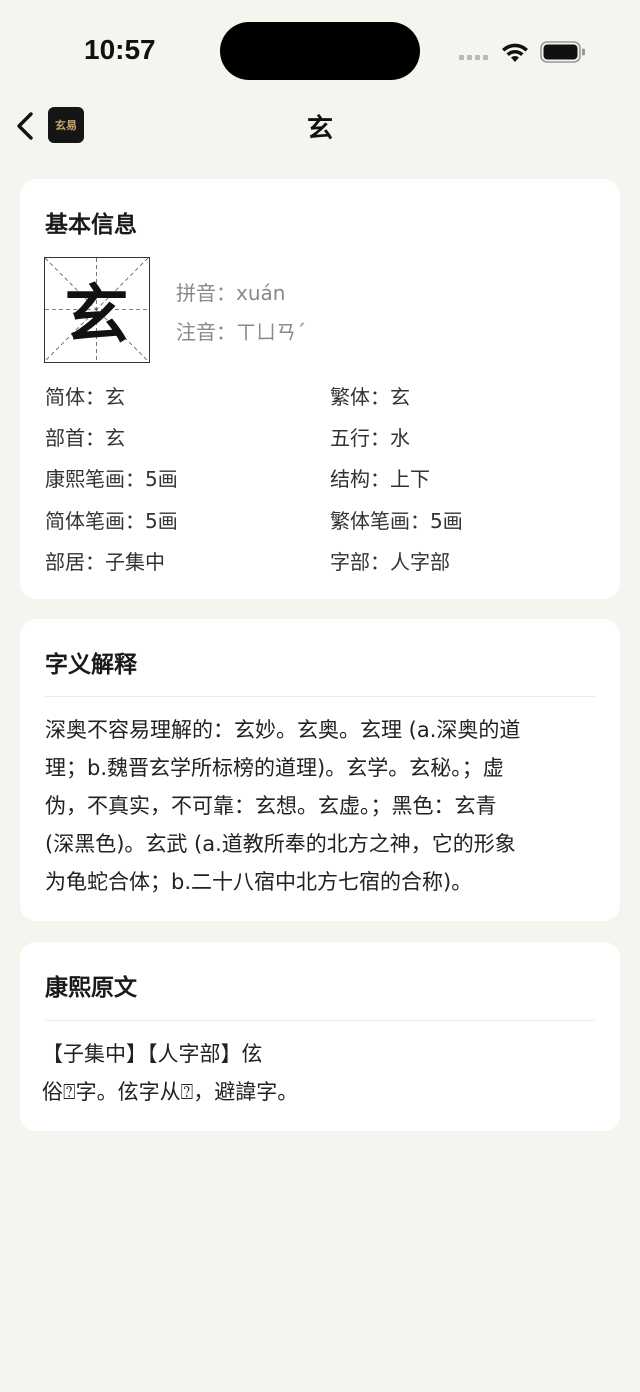  I want to click on zhuyin-row: 注音：ㄒㄩㄢˊ, so click(241, 330).